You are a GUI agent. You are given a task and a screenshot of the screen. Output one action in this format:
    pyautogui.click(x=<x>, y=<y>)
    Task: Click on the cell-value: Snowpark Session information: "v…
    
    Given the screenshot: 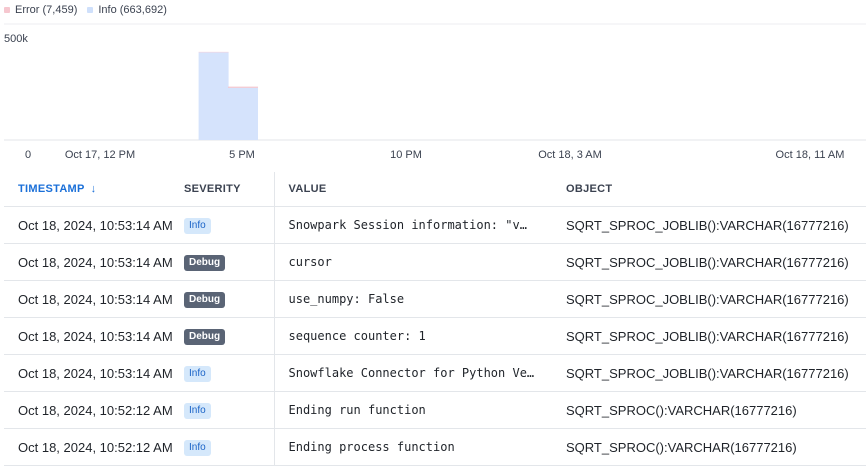 What is the action you would take?
    pyautogui.click(x=419, y=225)
    